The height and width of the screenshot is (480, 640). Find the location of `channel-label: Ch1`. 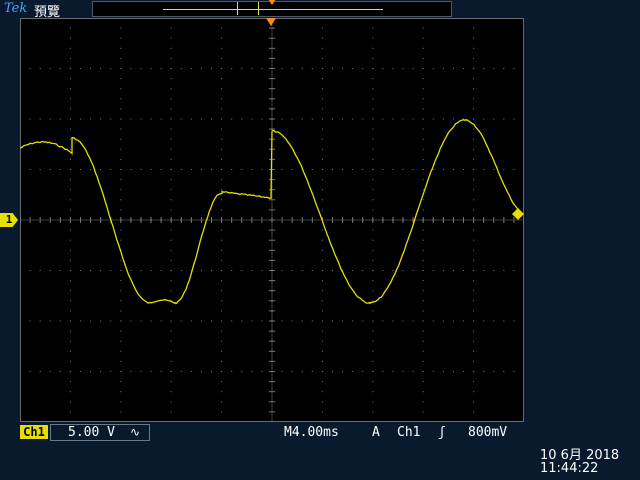

channel-label: Ch1 is located at coordinates (34, 432).